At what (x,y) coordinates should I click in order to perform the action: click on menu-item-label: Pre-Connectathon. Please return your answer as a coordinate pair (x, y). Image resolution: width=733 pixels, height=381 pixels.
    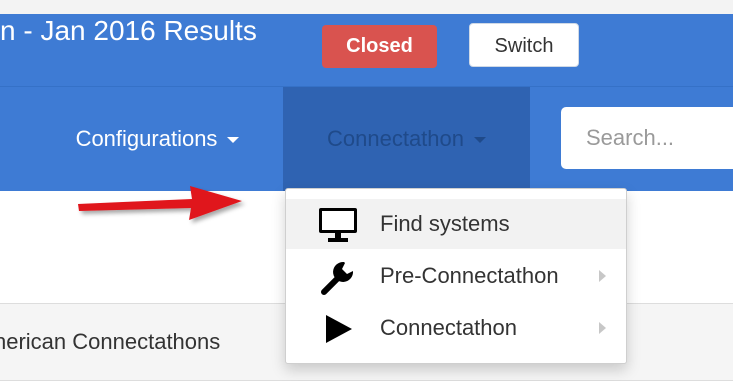
    Looking at the image, I should click on (469, 275).